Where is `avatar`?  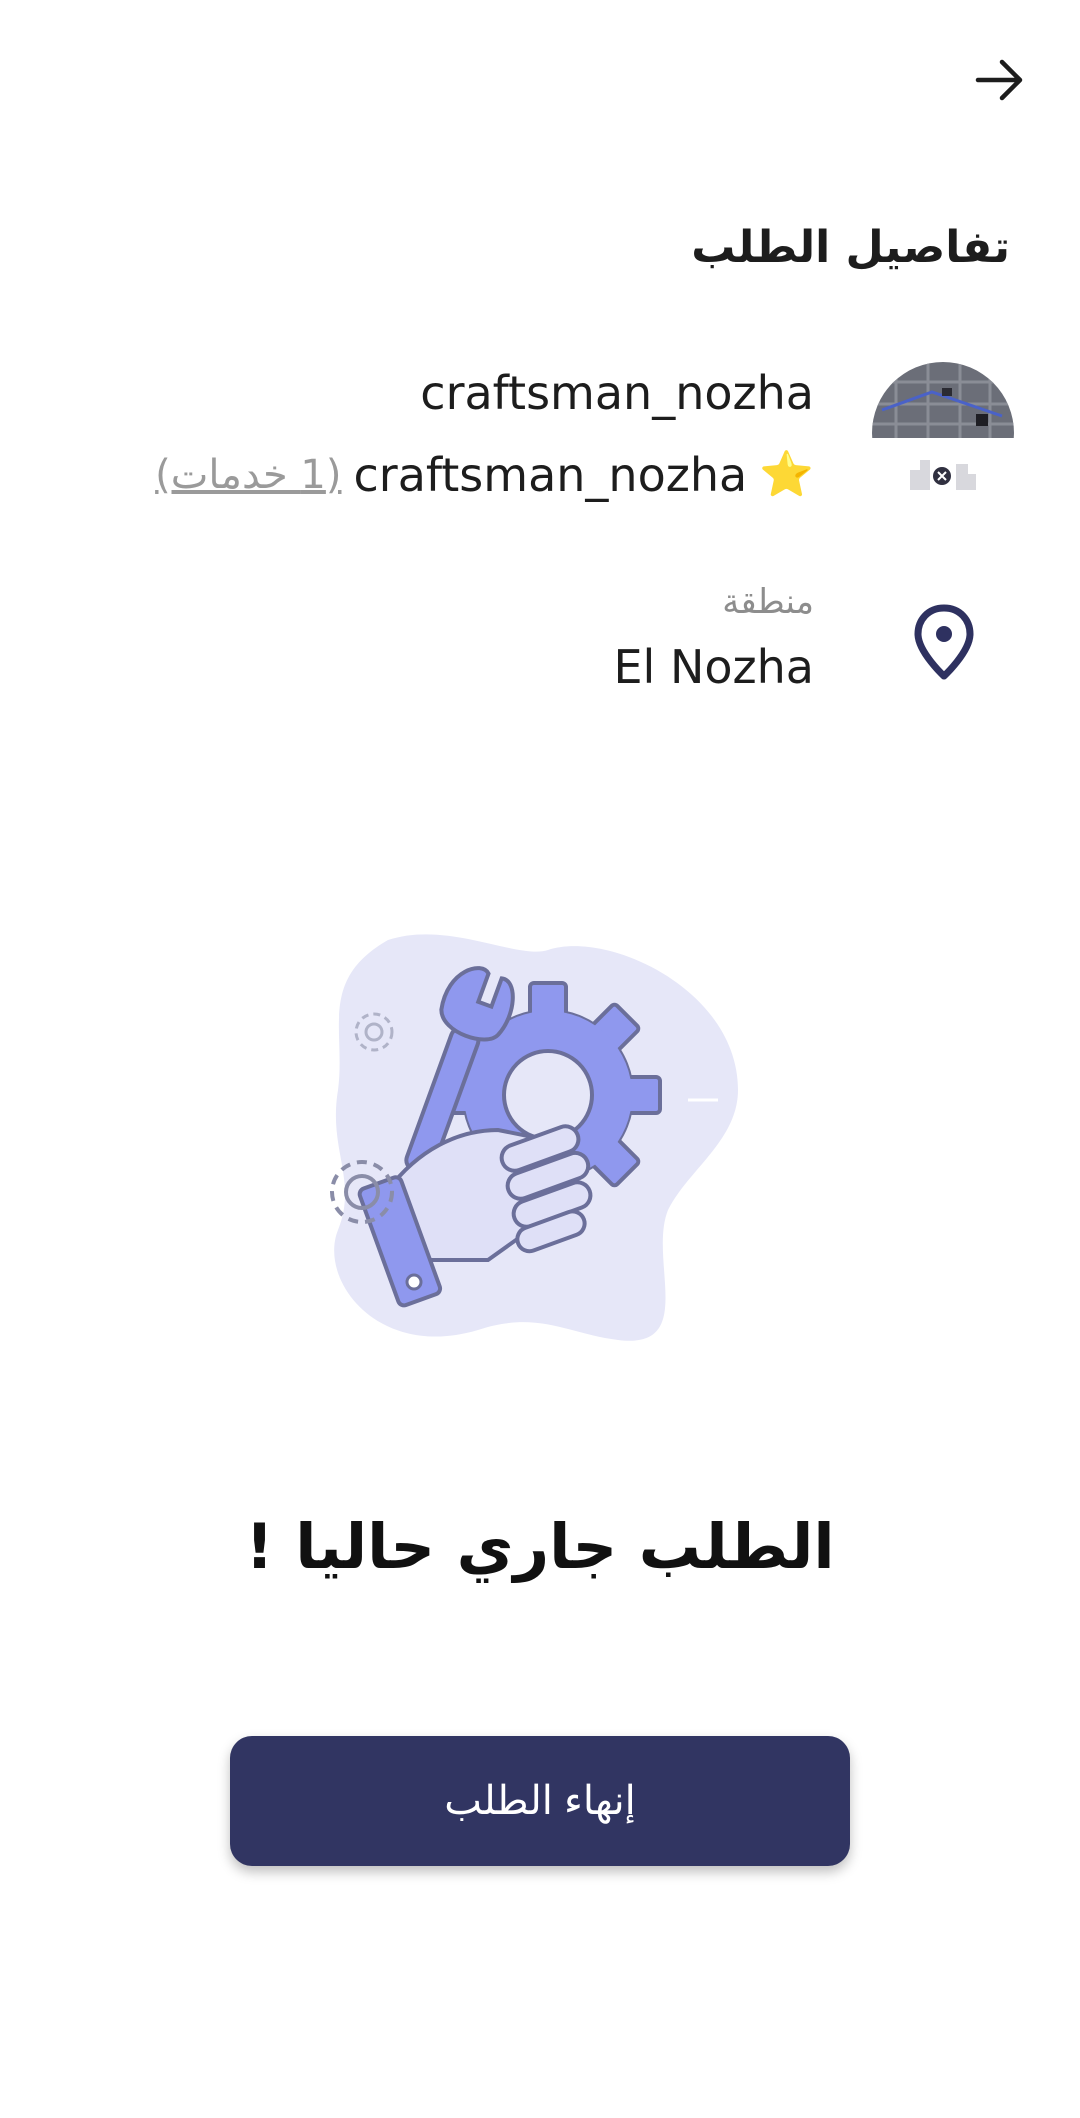 avatar is located at coordinates (943, 433).